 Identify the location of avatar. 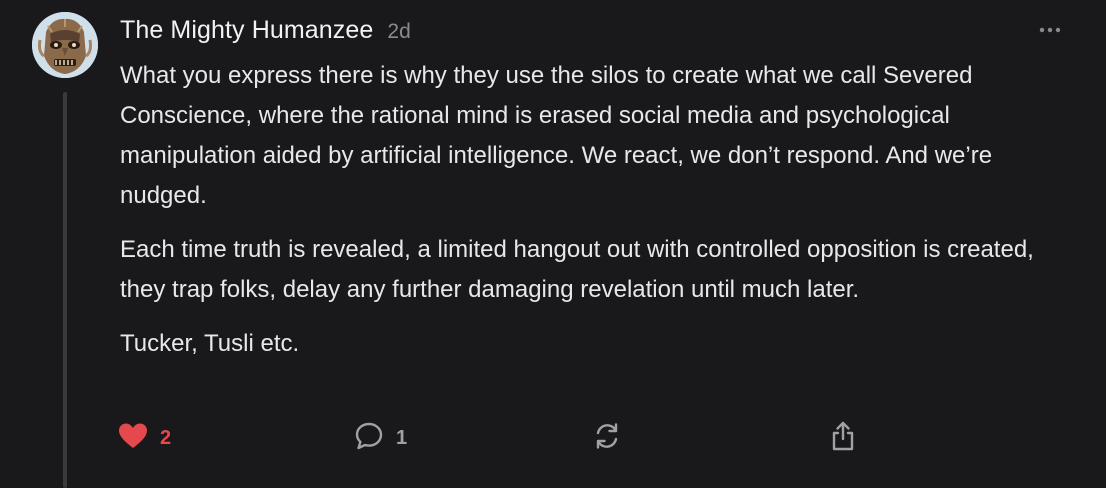
(65, 45).